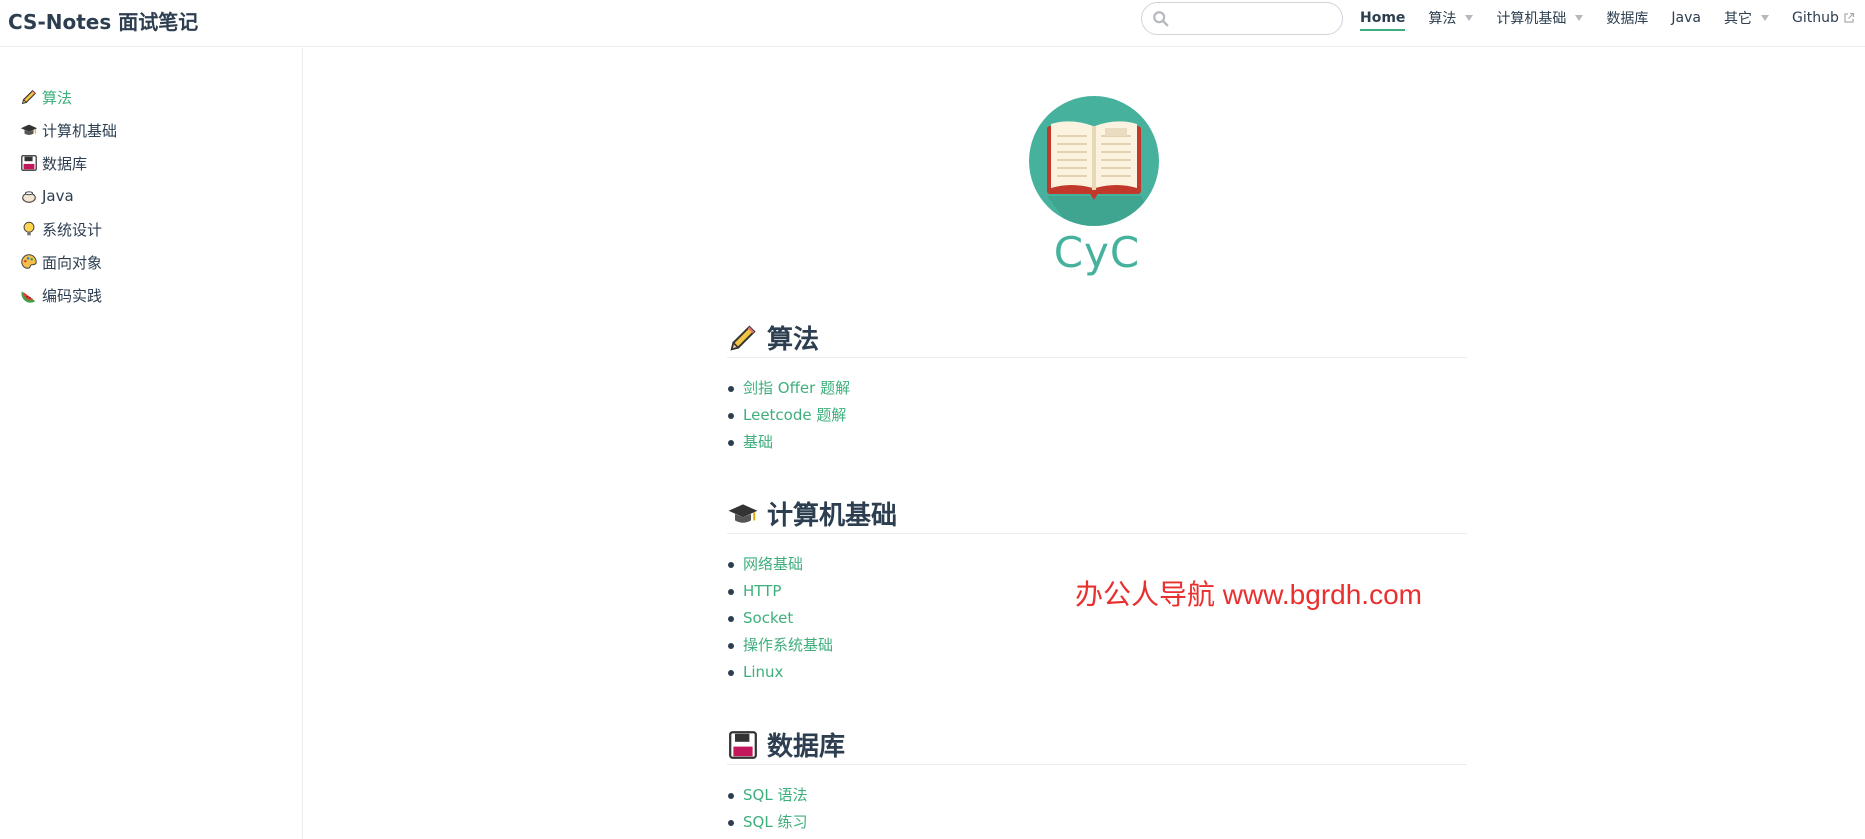 The height and width of the screenshot is (839, 1865). Describe the element at coordinates (788, 645) in the screenshot. I see `link-os-basics: 操作系统基础` at that location.